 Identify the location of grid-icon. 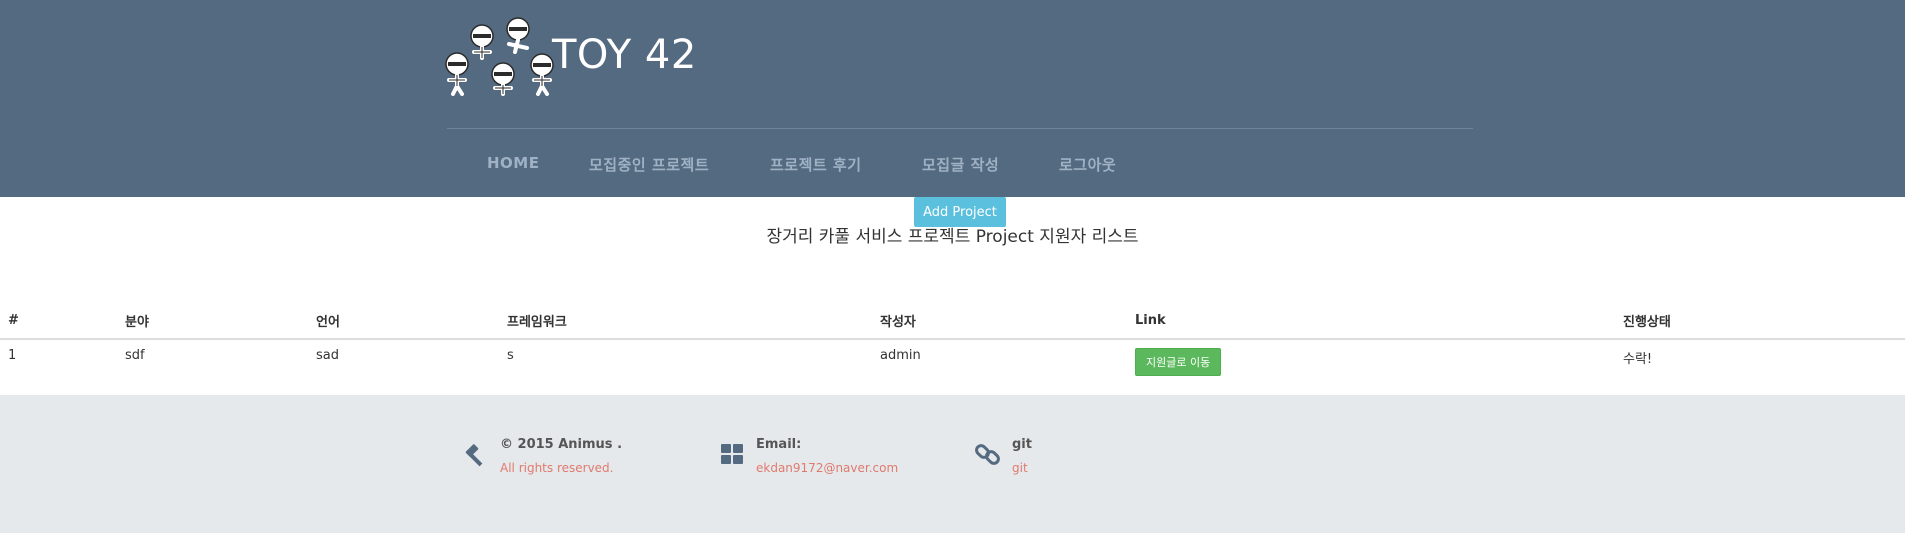
(732, 454).